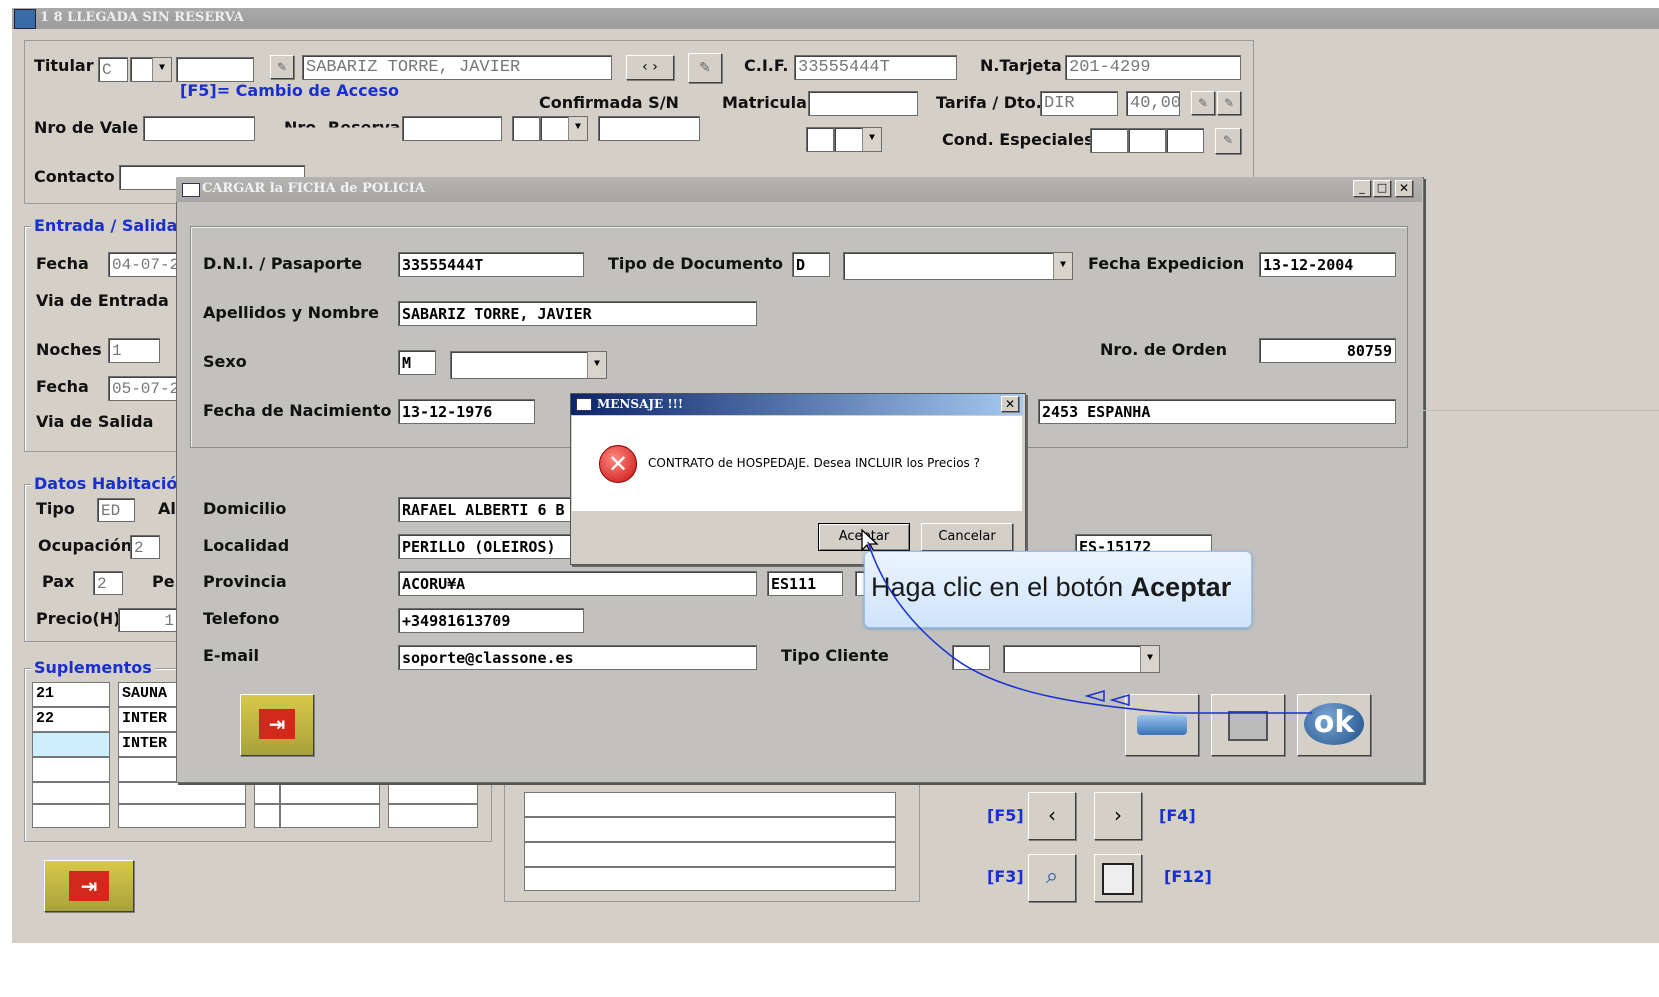 The height and width of the screenshot is (997, 1659). Describe the element at coordinates (528, 365) in the screenshot. I see `sexo-select: ▼` at that location.